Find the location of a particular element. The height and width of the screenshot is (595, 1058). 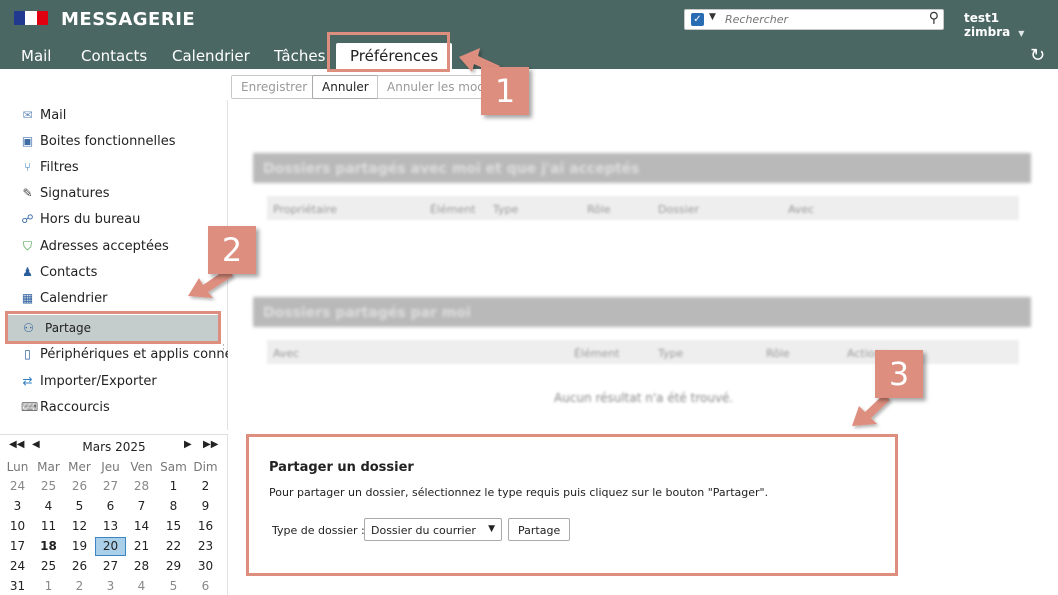

column-header: Type is located at coordinates (671, 353).